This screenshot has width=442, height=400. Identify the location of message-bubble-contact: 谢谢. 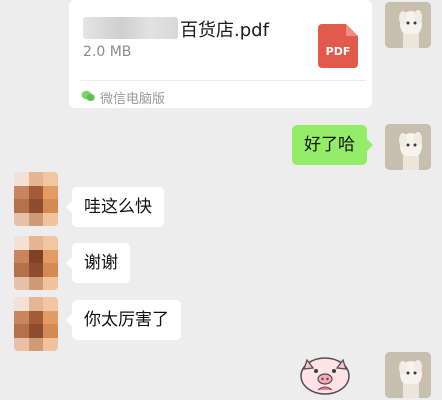
(98, 263).